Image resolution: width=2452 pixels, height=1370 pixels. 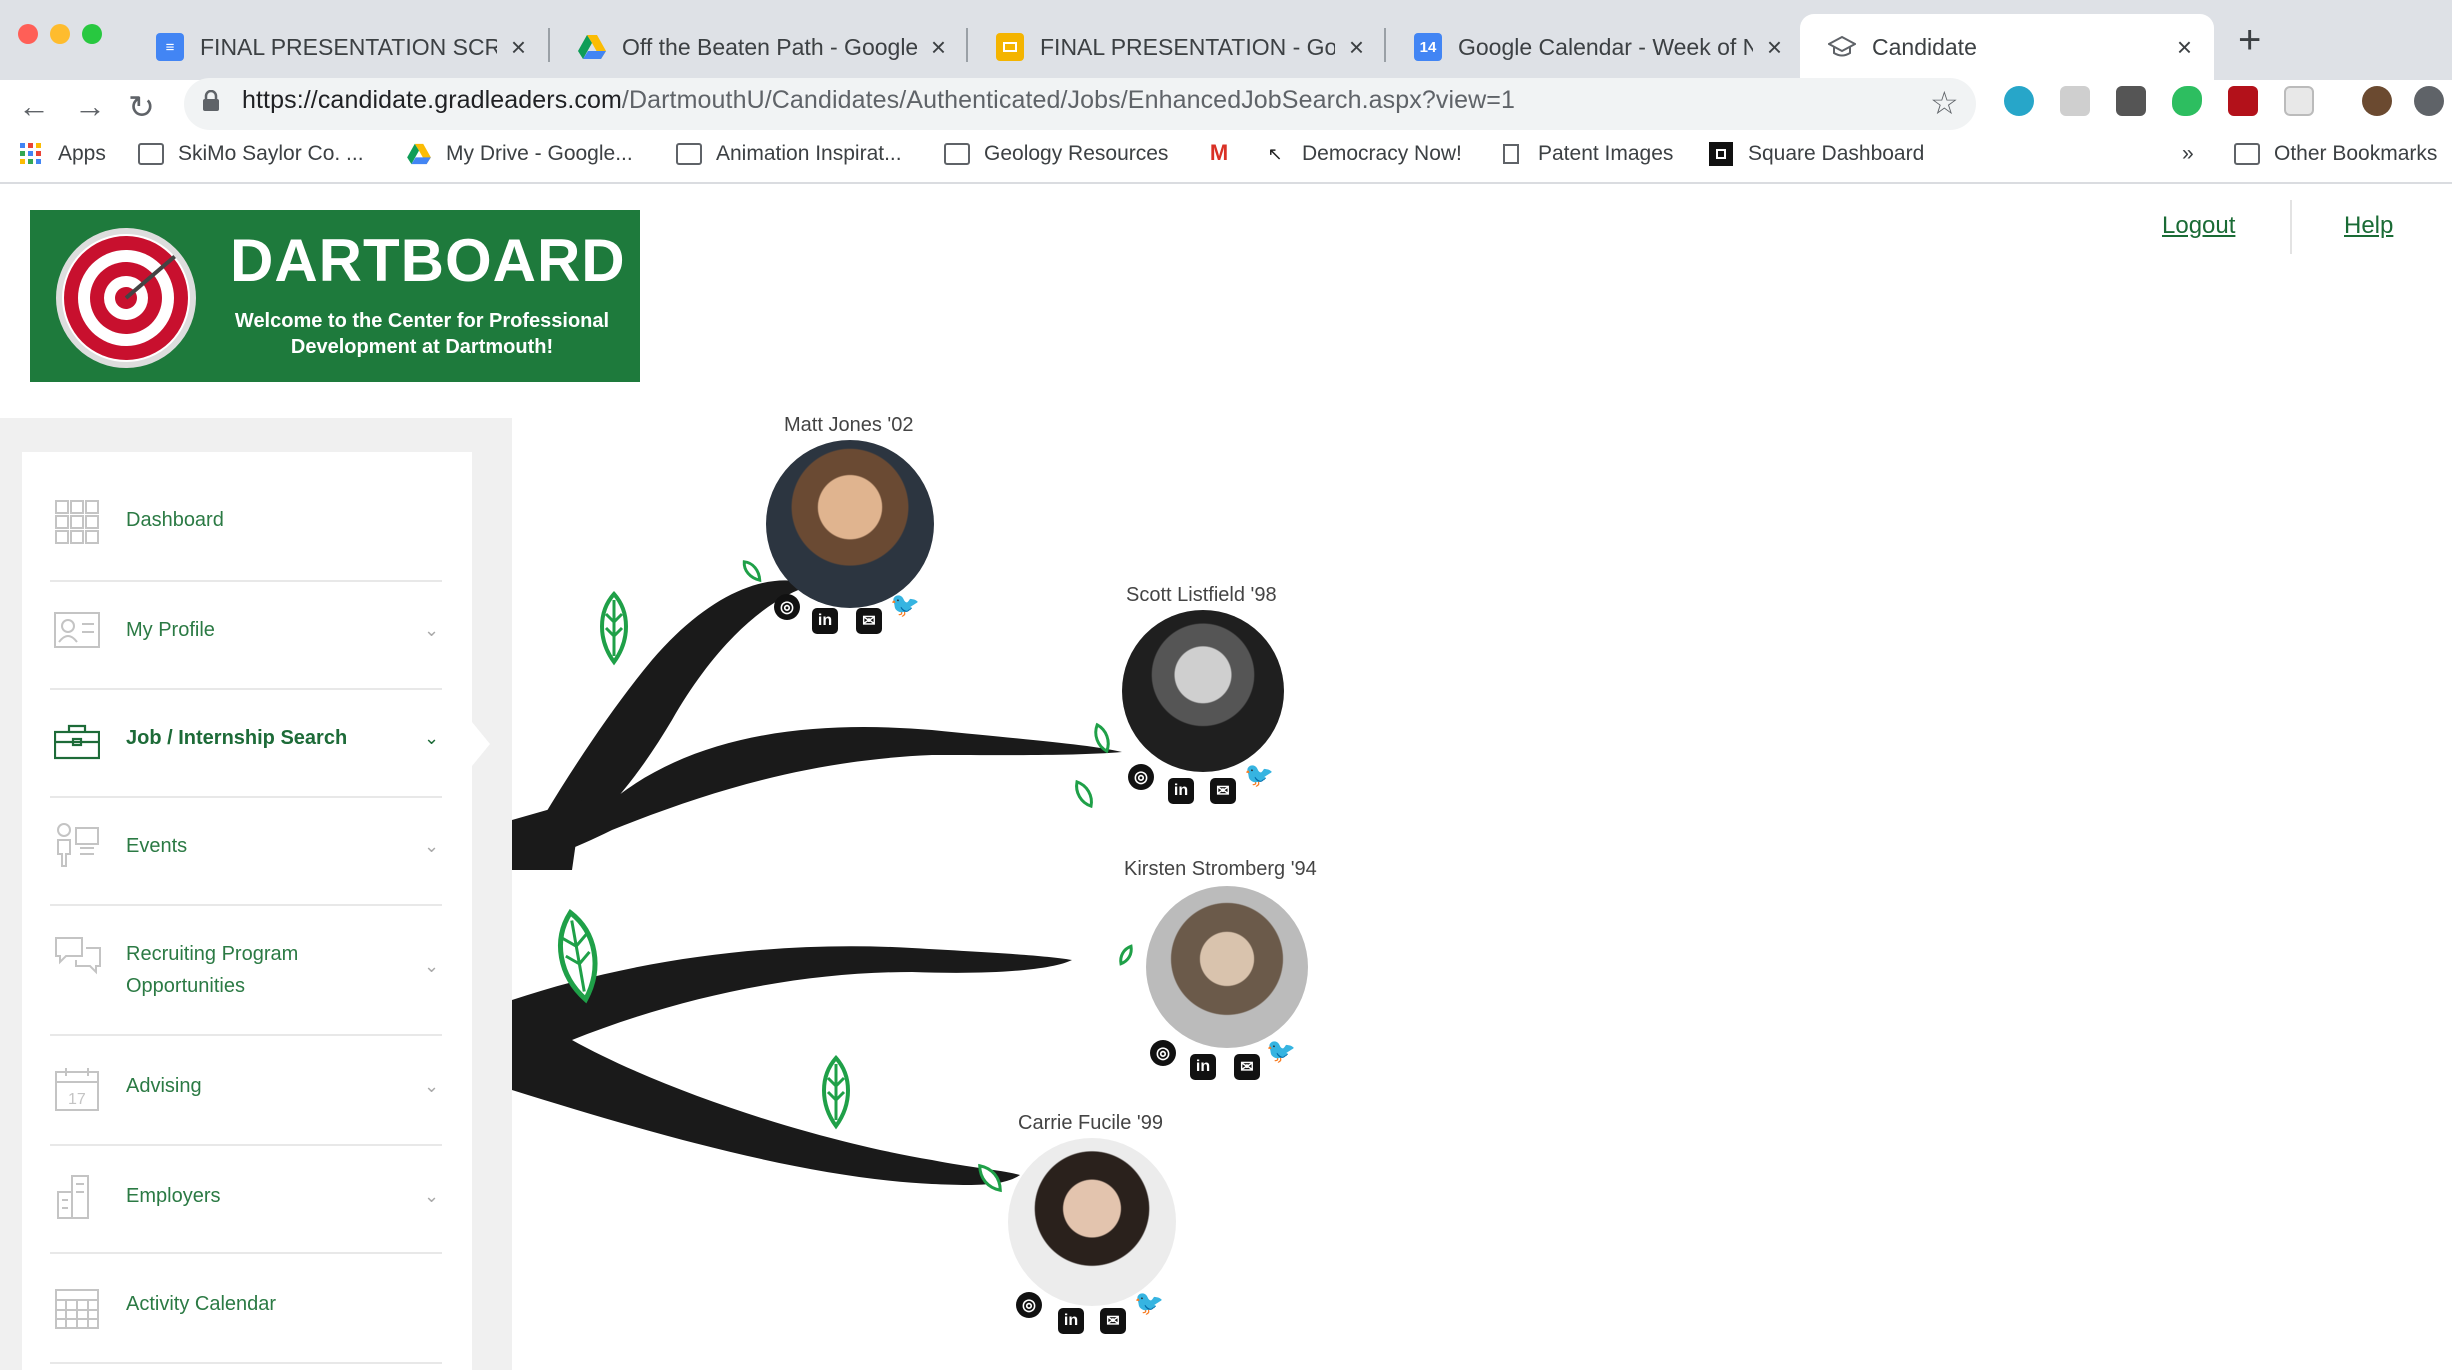 I want to click on browser-tab: ≡ FINAL PRESENTATION SCRIPT ×, so click(x=338, y=47).